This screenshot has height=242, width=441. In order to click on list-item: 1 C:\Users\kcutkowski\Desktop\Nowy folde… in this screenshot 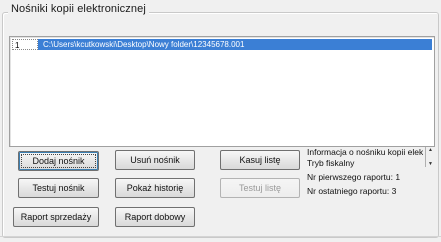, I will do `click(222, 44)`.